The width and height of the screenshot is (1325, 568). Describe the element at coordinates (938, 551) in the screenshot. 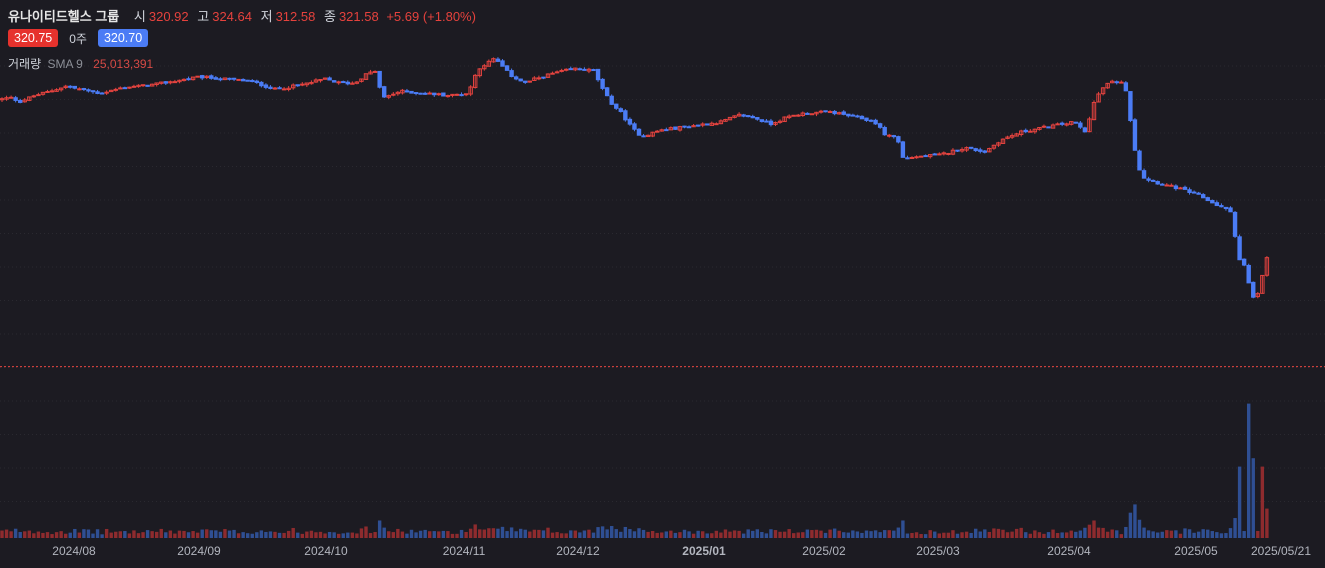

I see `x-tick-label: 2025/03` at that location.